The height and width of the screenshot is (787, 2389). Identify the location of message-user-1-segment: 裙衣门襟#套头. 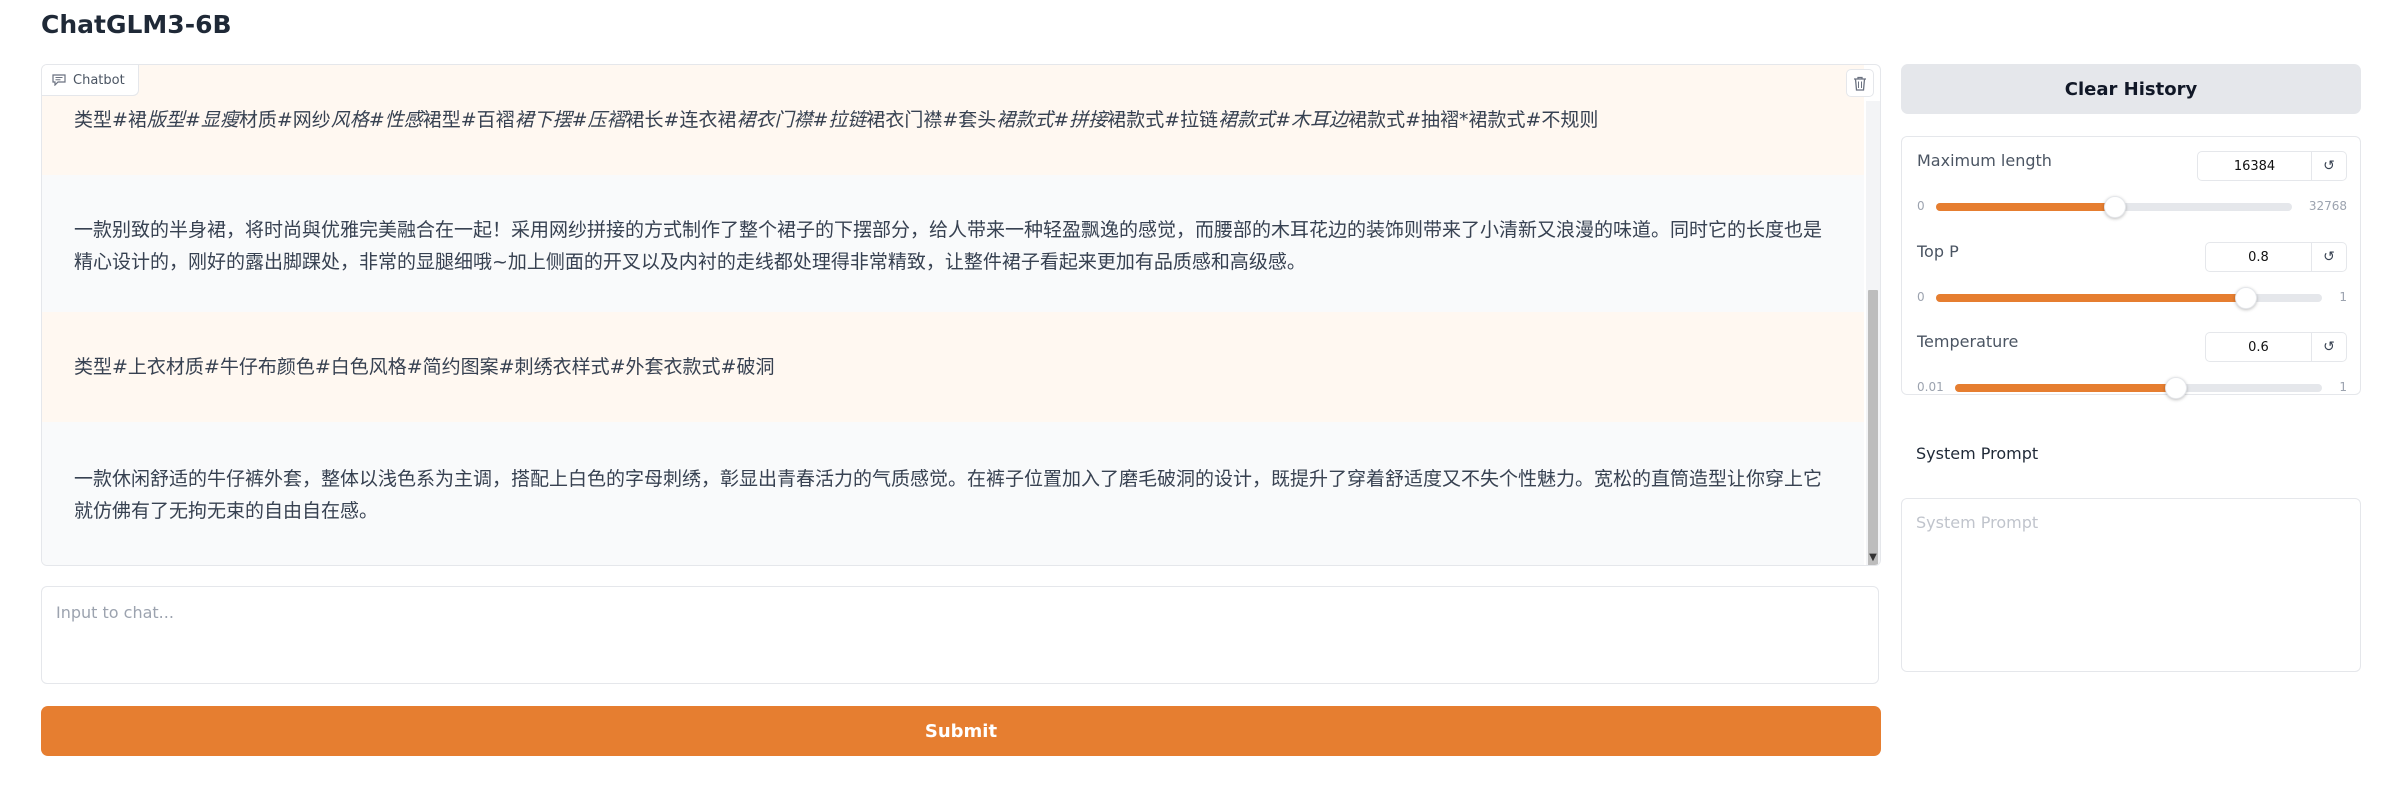
(931, 120).